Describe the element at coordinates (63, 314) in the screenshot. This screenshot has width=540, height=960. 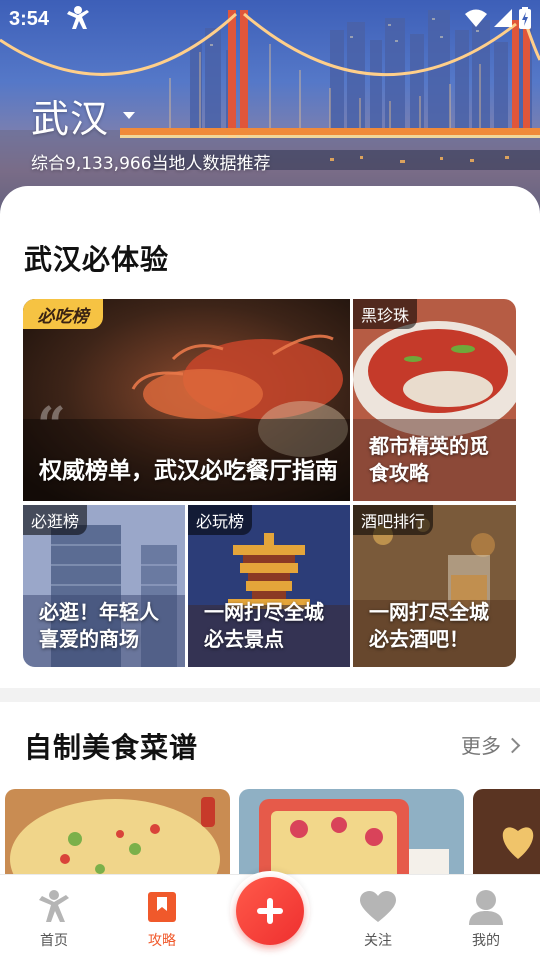
I see `tile-tag: 必吃榜` at that location.